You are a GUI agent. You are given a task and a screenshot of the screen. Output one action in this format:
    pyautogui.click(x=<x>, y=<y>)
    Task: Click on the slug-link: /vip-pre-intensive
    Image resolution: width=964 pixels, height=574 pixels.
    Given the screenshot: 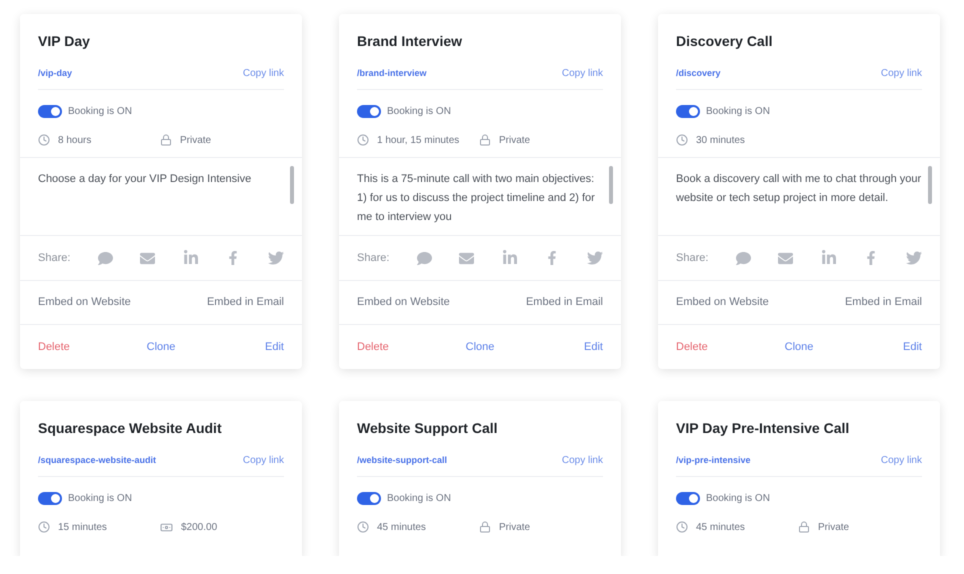 What is the action you would take?
    pyautogui.click(x=713, y=461)
    